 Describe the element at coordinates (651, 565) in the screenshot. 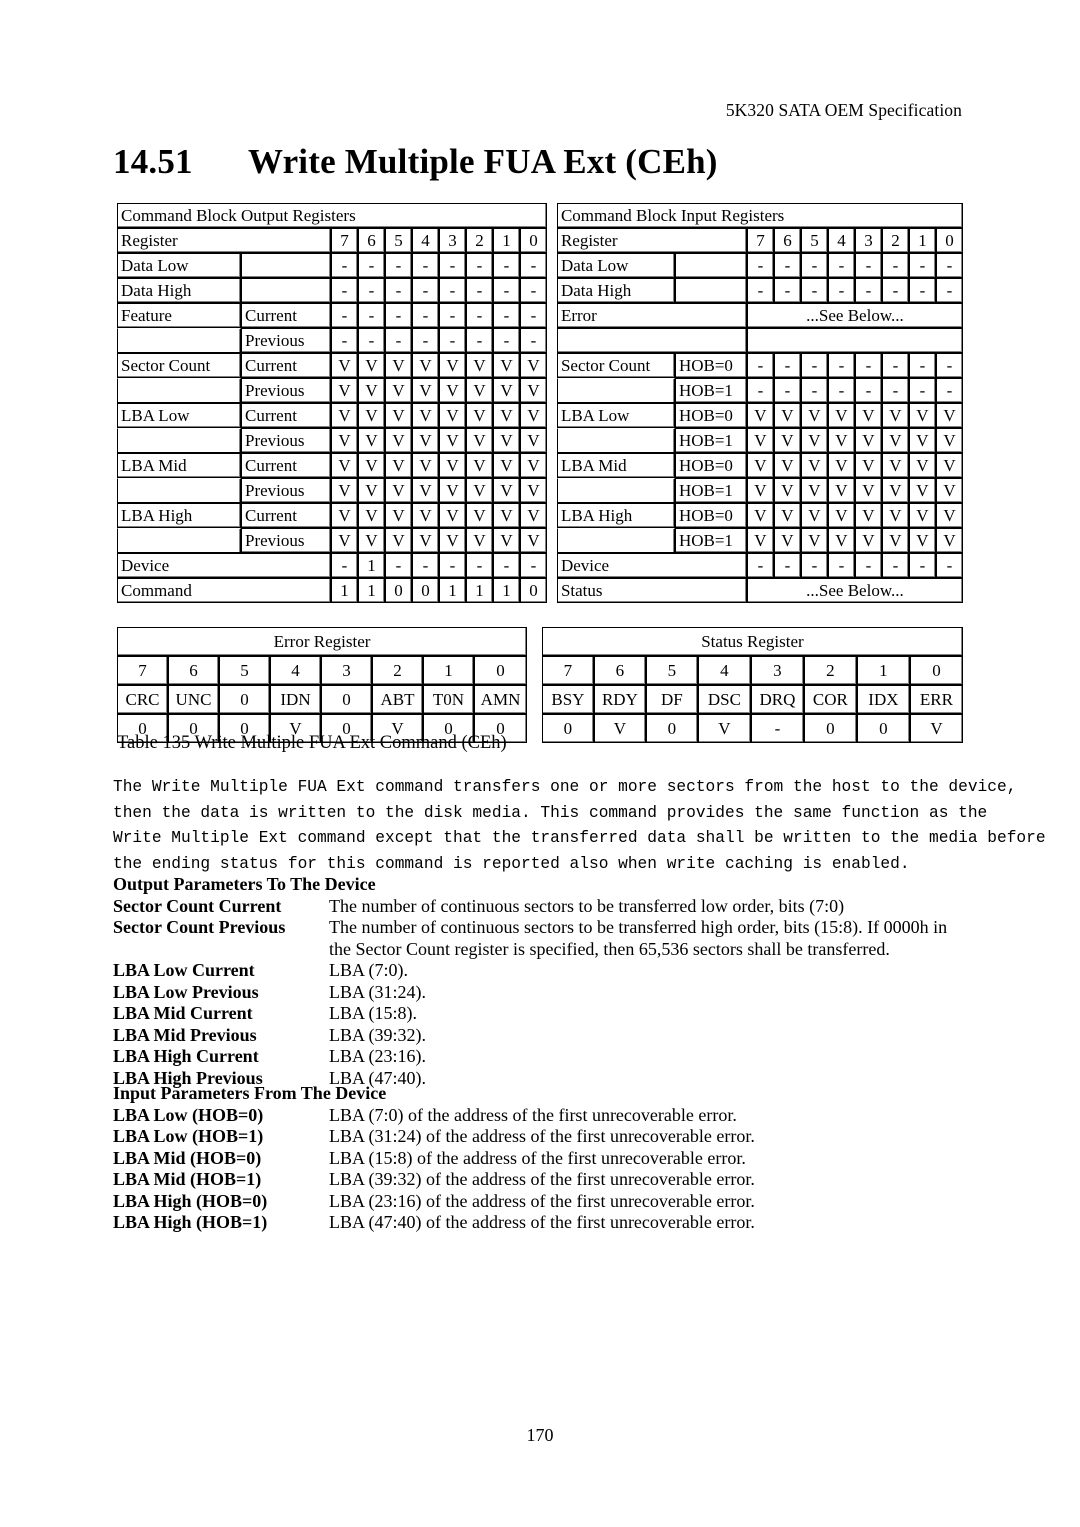

I see `input-table-row-name: Device` at that location.